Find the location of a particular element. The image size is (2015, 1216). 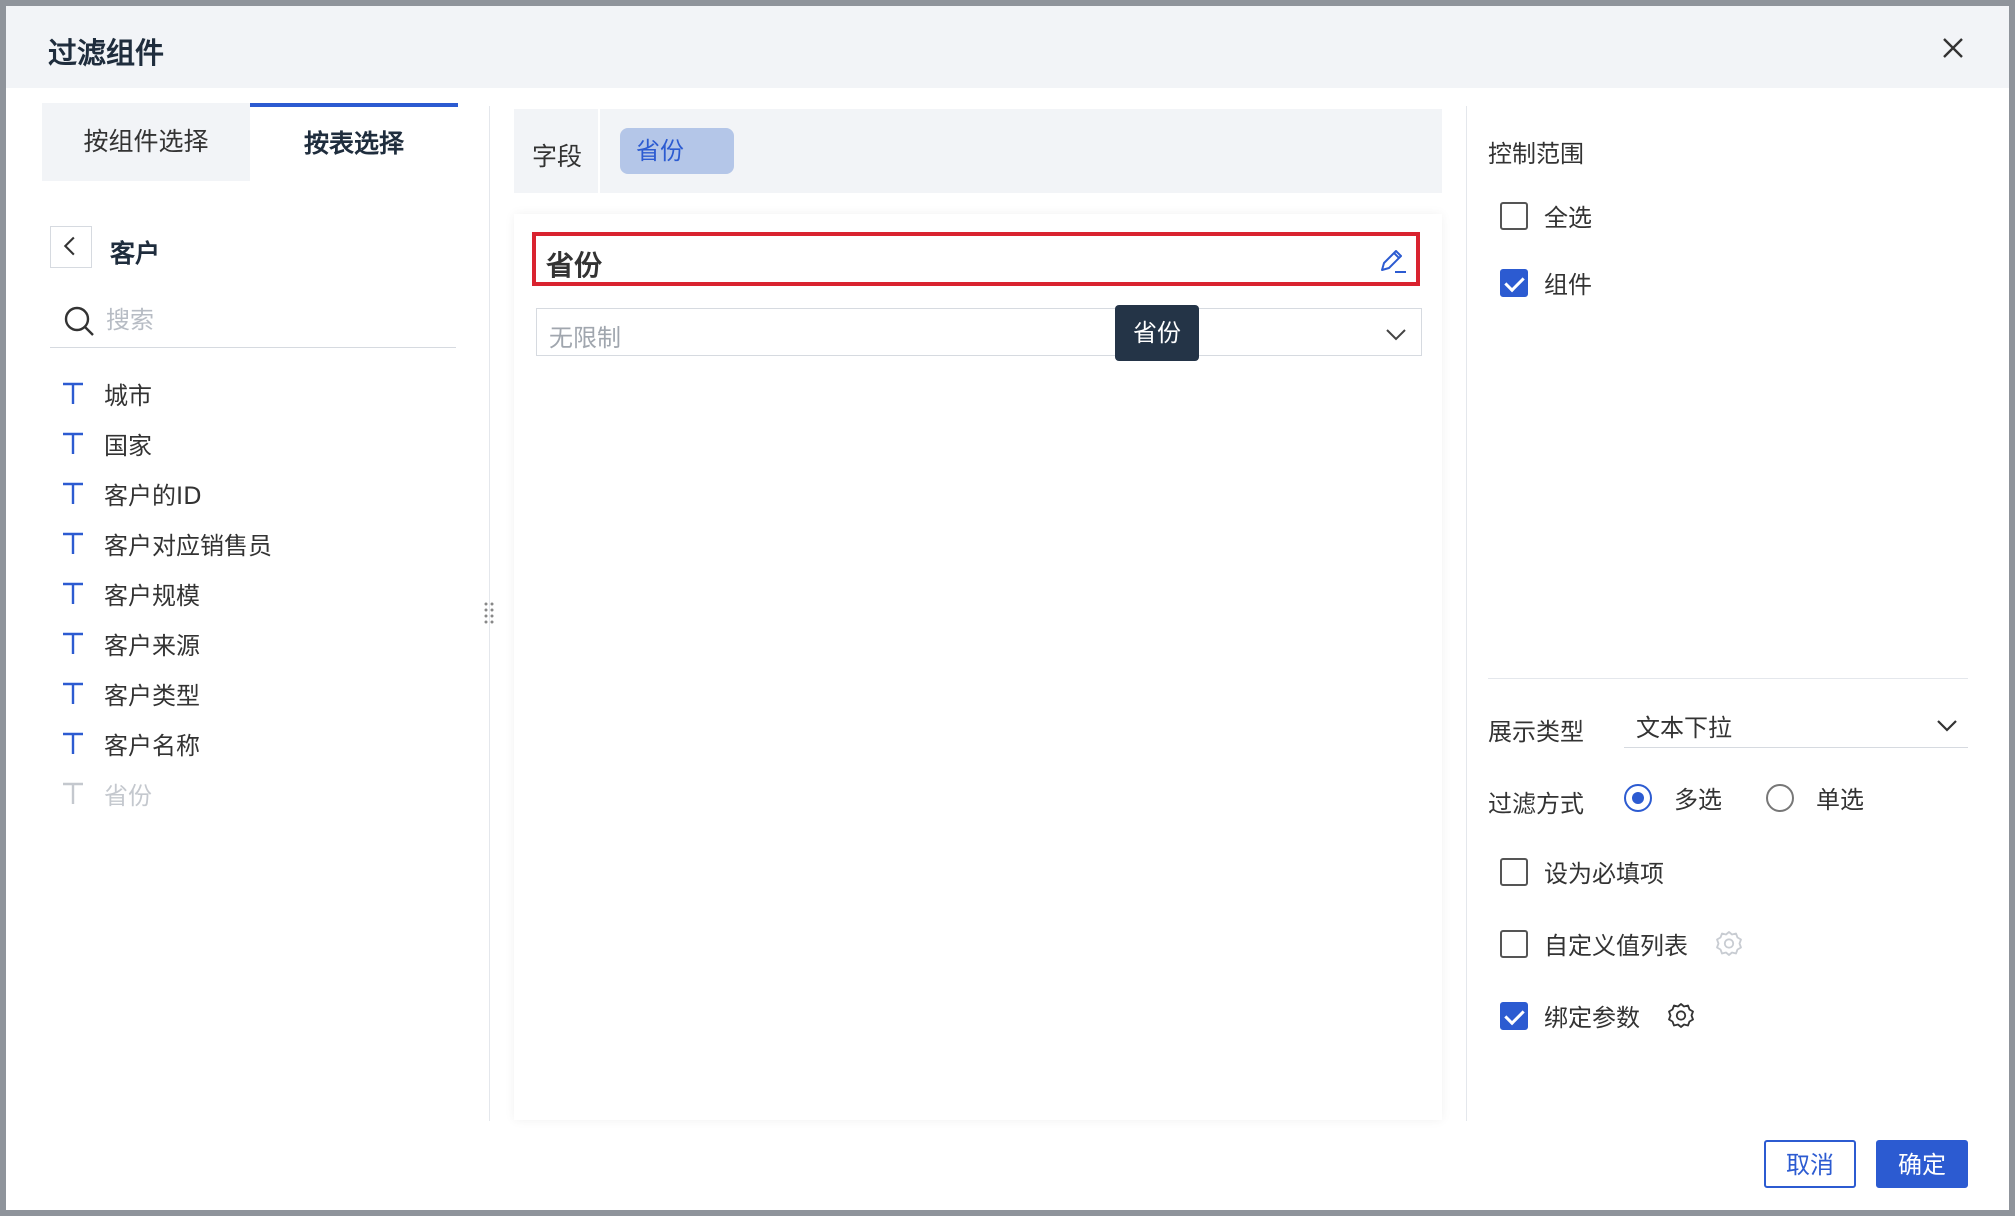

field-item-label: 客户规模 is located at coordinates (152, 595).